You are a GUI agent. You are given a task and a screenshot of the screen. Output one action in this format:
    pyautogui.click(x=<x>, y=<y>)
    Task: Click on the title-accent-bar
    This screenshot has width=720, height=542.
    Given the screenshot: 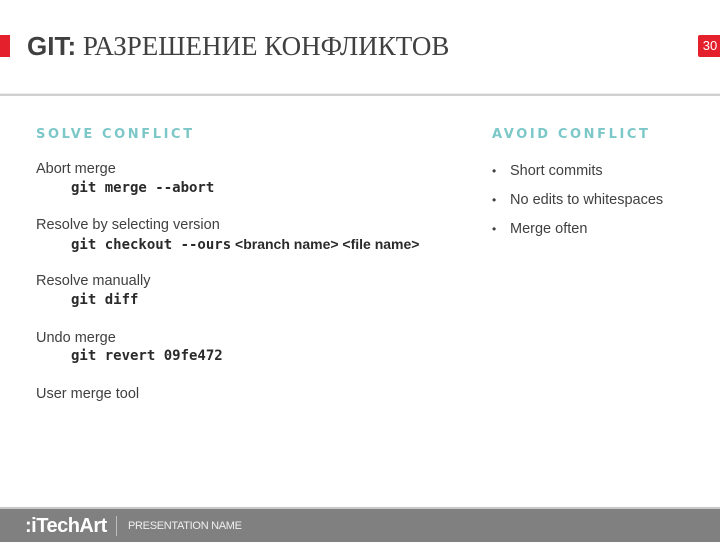 What is the action you would take?
    pyautogui.click(x=5, y=46)
    